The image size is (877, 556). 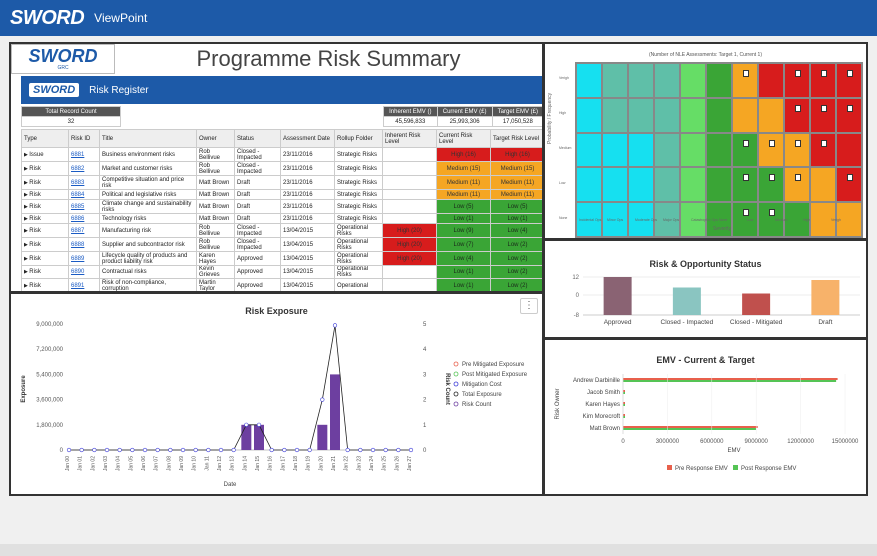 I want to click on risk-id-link: 6886, so click(x=77, y=219).